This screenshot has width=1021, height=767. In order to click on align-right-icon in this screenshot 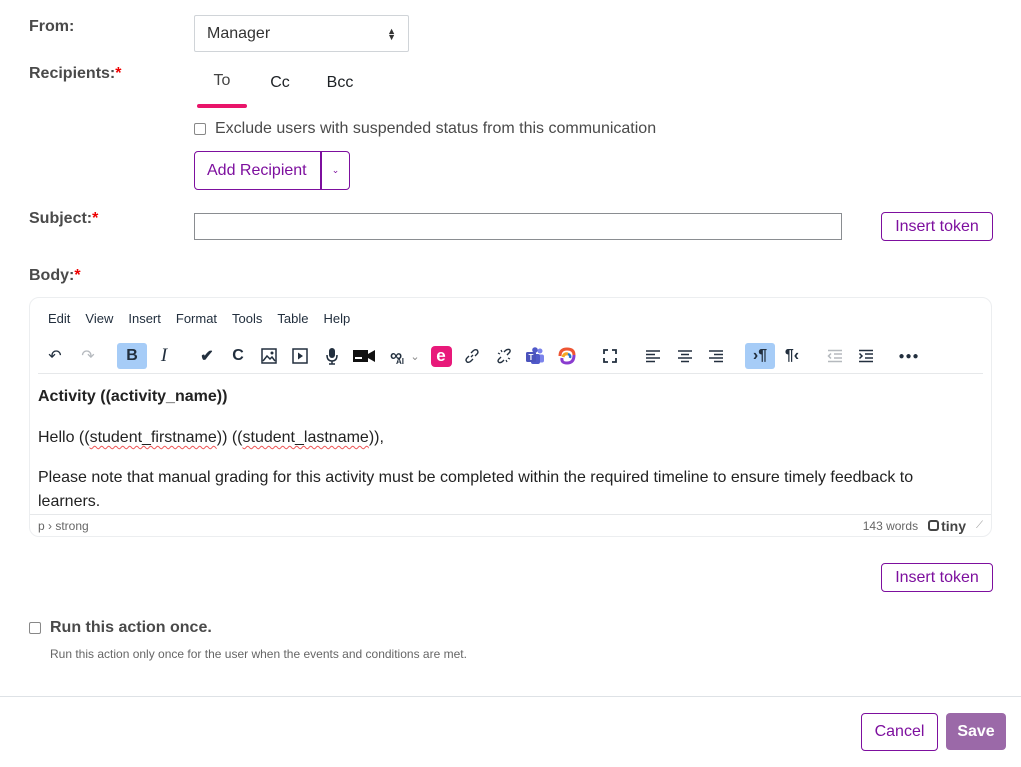, I will do `click(716, 356)`.